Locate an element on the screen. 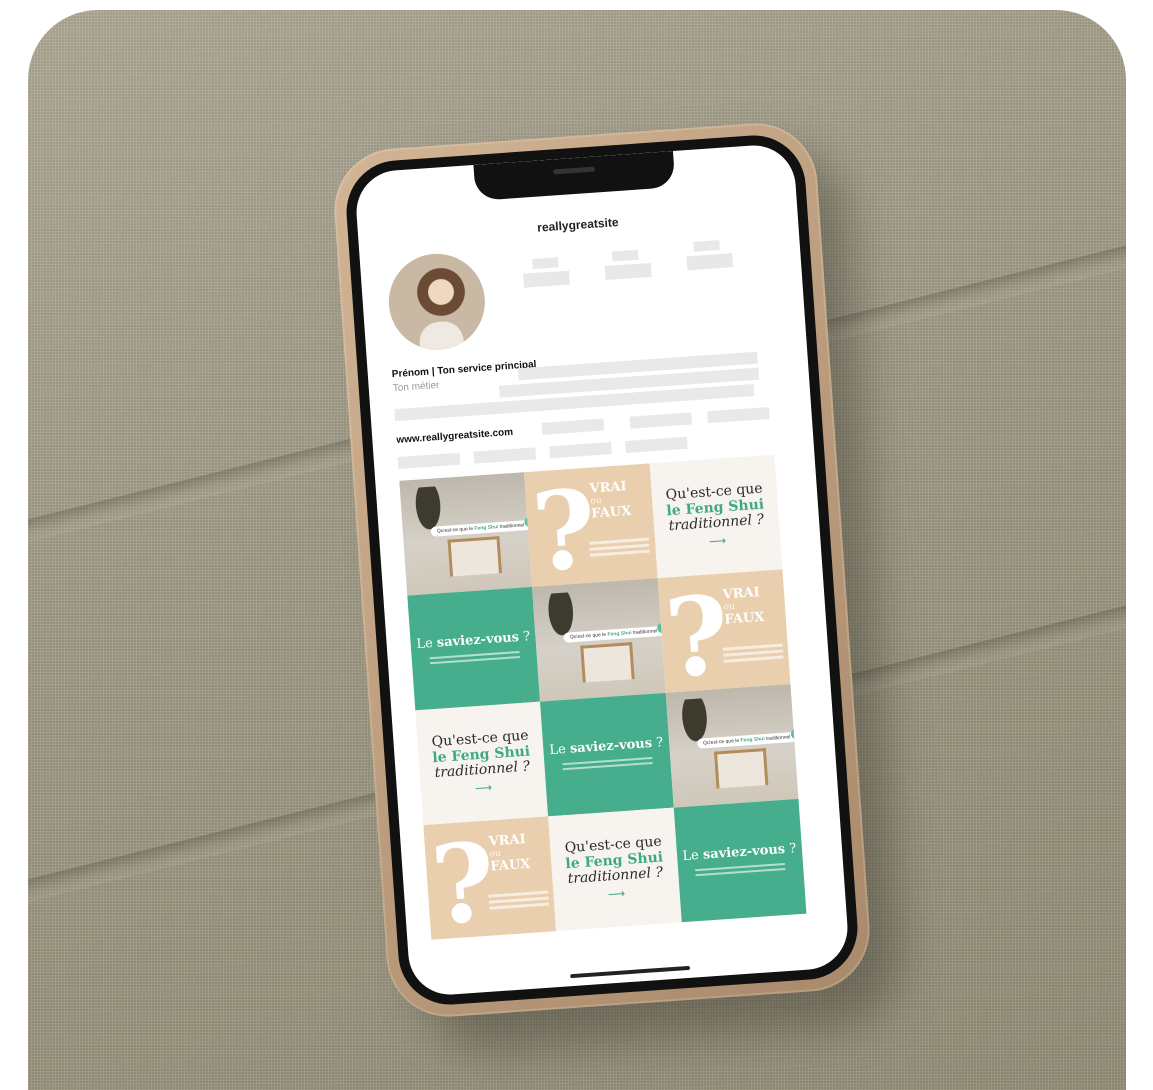 The height and width of the screenshot is (1090, 1153). profile-job: Ton métier is located at coordinates (416, 387).